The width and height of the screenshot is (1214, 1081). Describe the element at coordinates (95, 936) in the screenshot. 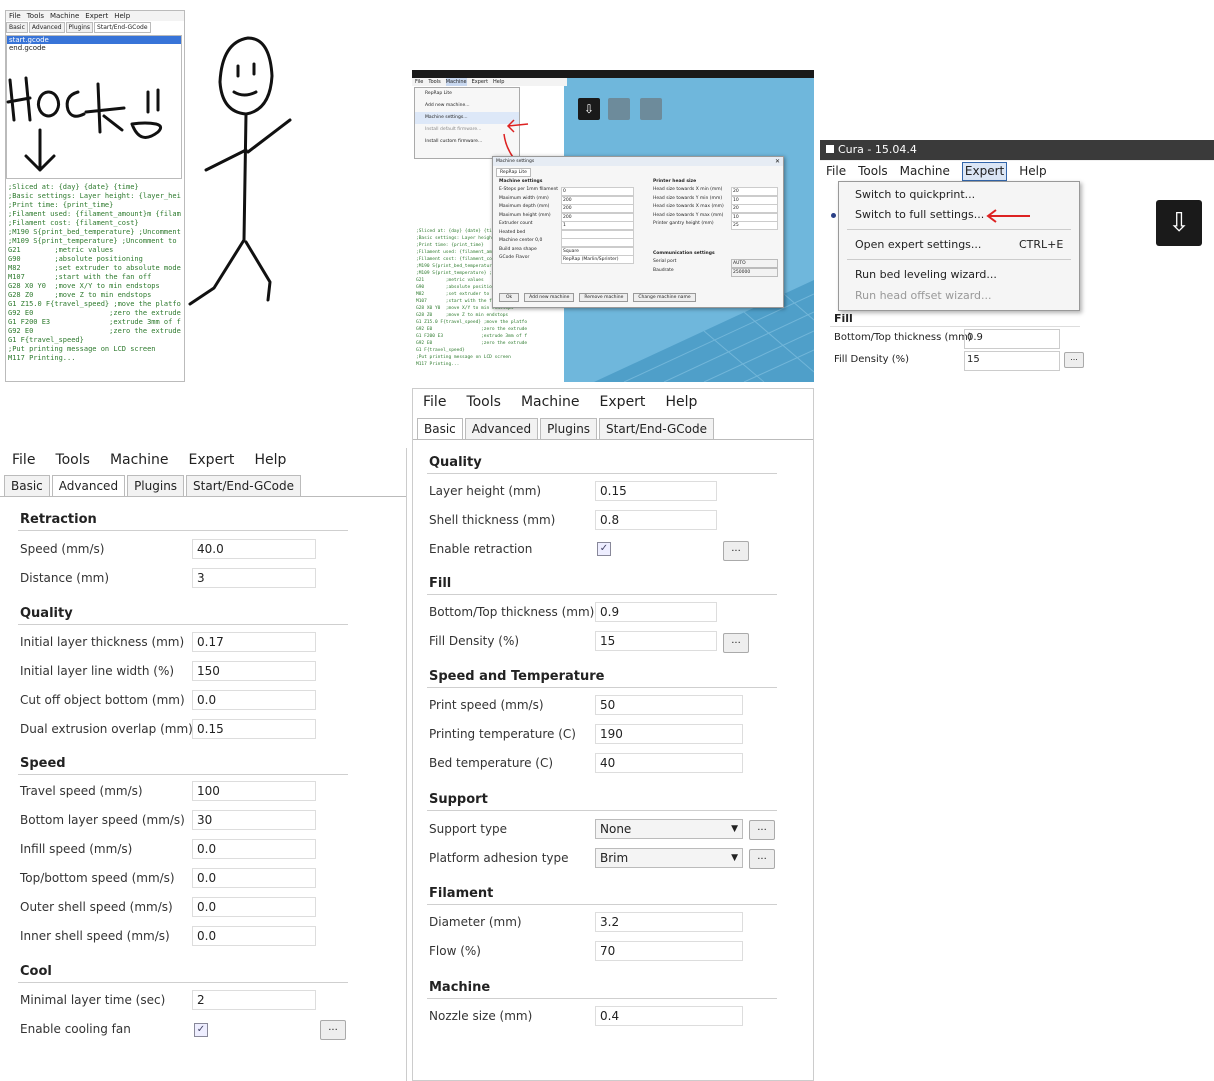

I see `speed-label: Inner shell speed (mm/s)` at that location.